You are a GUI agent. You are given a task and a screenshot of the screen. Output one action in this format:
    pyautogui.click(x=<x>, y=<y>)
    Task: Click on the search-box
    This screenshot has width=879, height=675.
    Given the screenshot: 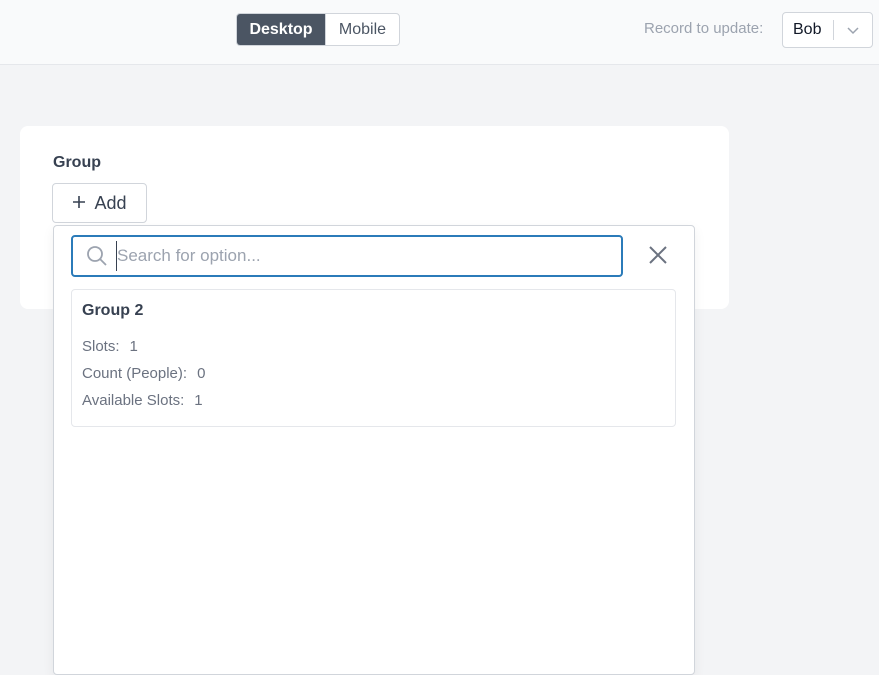 What is the action you would take?
    pyautogui.click(x=347, y=256)
    